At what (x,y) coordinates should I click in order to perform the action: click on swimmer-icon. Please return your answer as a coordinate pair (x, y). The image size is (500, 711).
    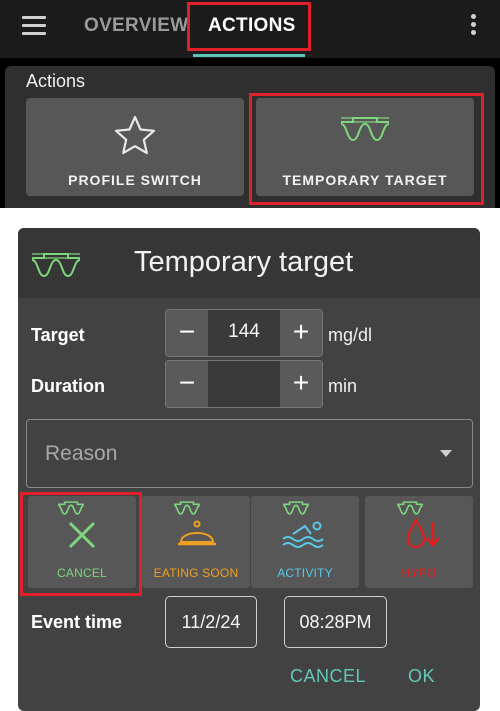
    Looking at the image, I should click on (303, 534).